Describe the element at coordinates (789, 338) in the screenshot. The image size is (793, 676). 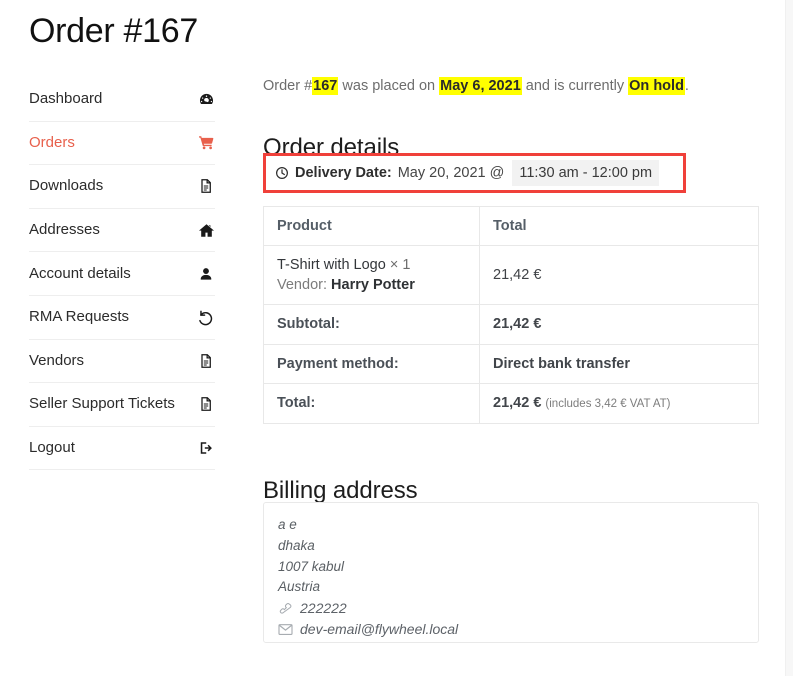
I see `page-scrollbar` at that location.